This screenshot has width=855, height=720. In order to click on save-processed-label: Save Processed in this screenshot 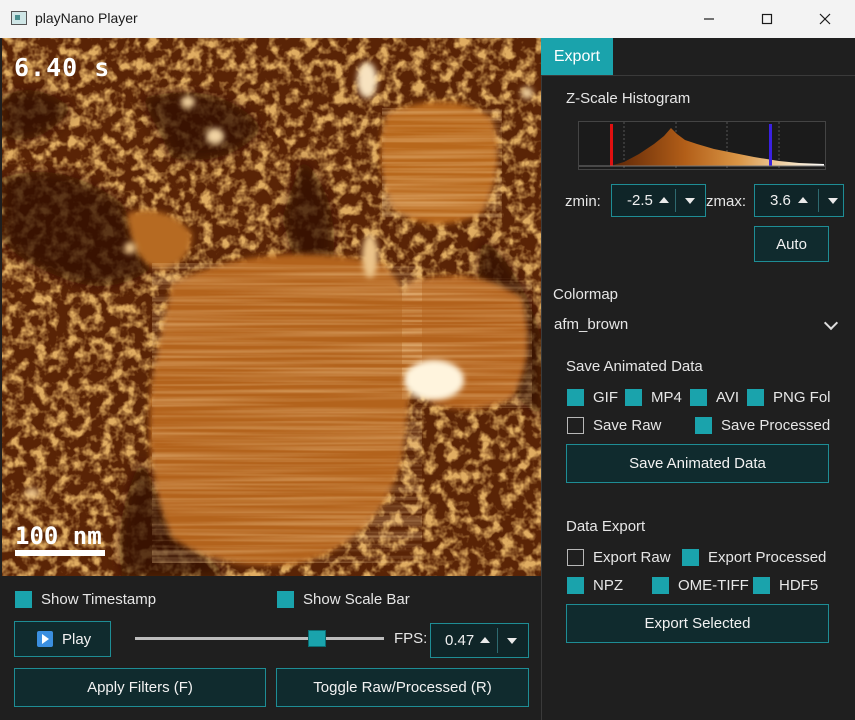, I will do `click(776, 425)`.